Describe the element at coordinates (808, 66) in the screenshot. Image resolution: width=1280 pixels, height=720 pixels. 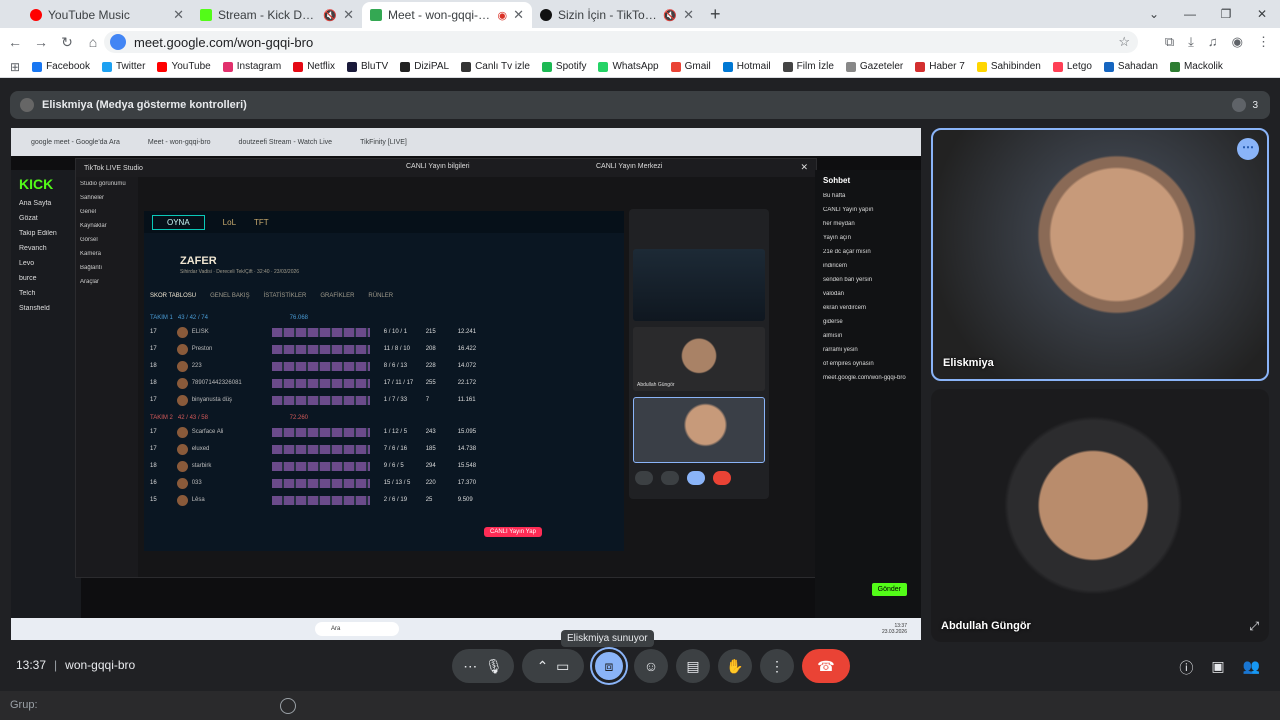
I see `bookmark-film-izle: Film İzle` at that location.